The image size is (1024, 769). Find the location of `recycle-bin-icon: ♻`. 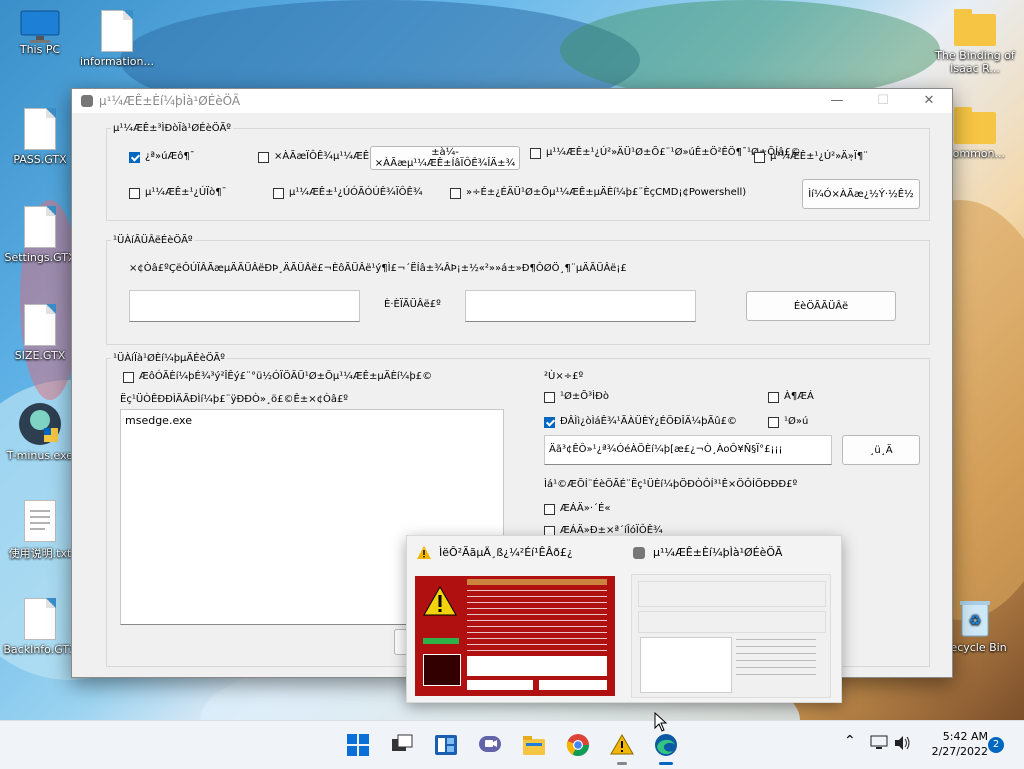

recycle-bin-icon: ♻ is located at coordinates (975, 618).